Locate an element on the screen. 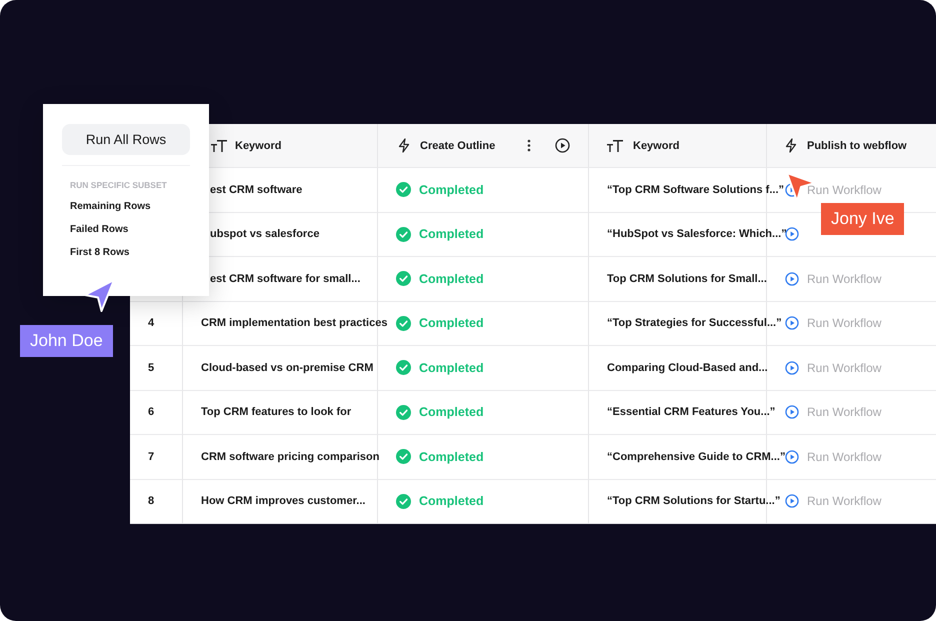 The height and width of the screenshot is (621, 936). table-cell: Cloud-based vs on-premise CRM is located at coordinates (287, 368).